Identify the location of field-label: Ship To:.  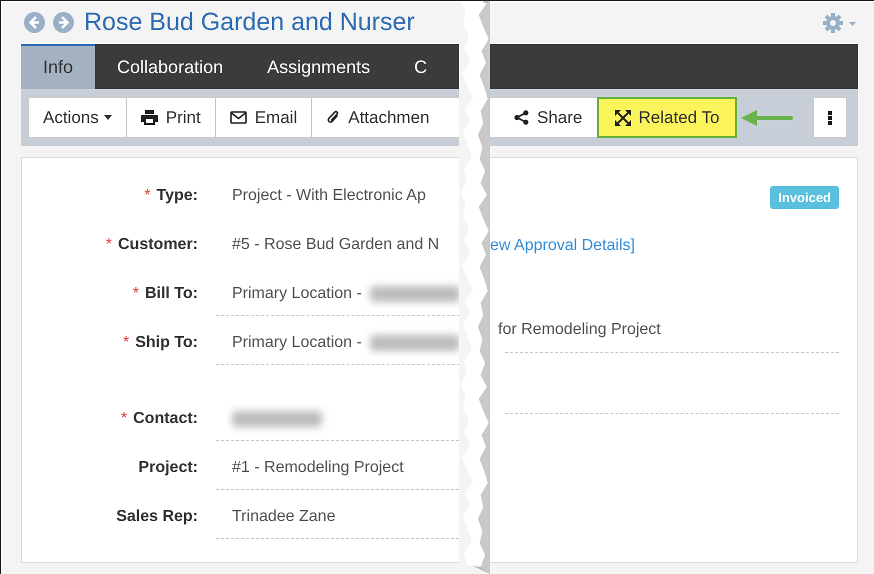
(166, 343).